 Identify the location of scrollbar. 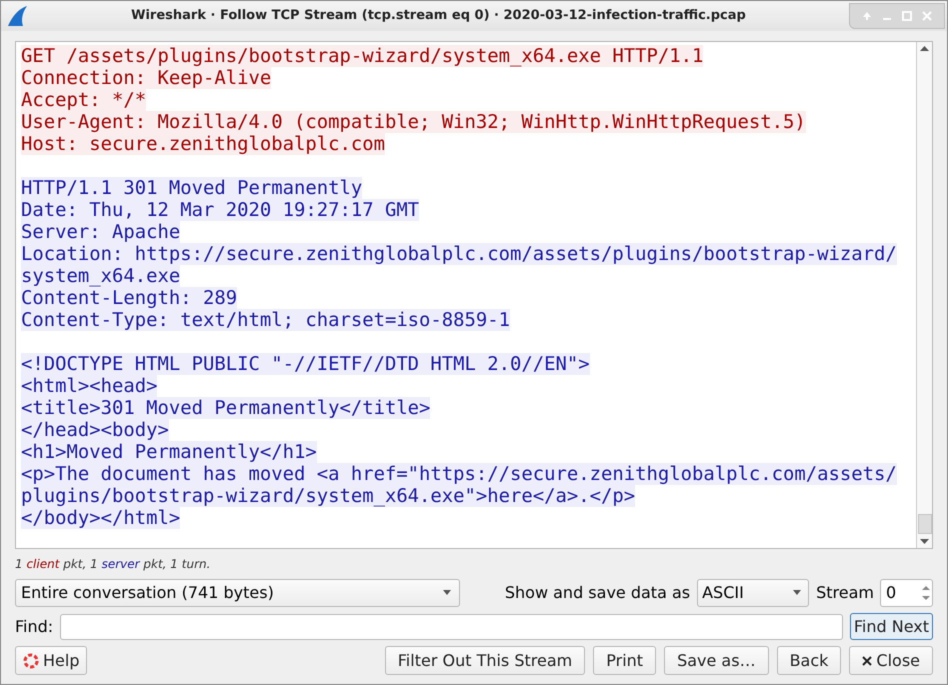
(924, 295).